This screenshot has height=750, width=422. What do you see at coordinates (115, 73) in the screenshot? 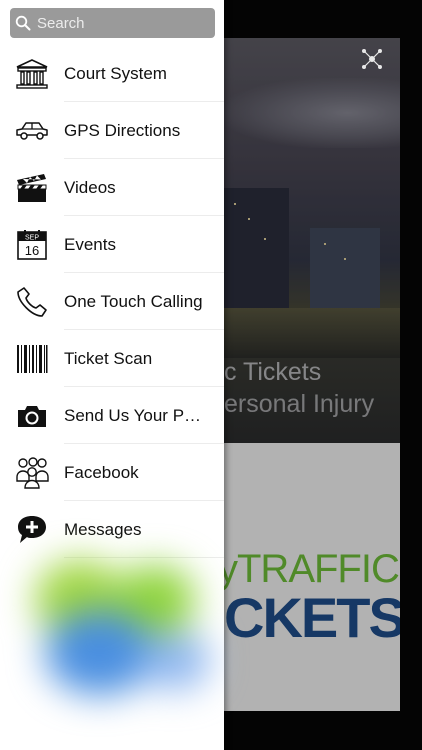
I see `menu-item-label: Court System` at bounding box center [115, 73].